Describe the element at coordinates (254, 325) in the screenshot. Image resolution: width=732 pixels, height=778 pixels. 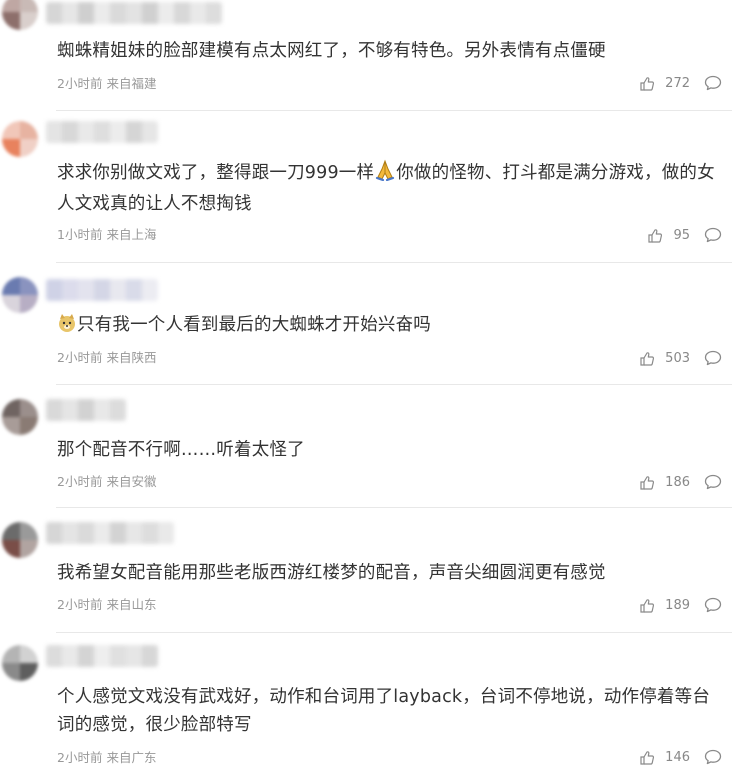
I see `comment-text-part: 只有我一个人看到最后的大蜘蛛才开始兴奋吗` at that location.